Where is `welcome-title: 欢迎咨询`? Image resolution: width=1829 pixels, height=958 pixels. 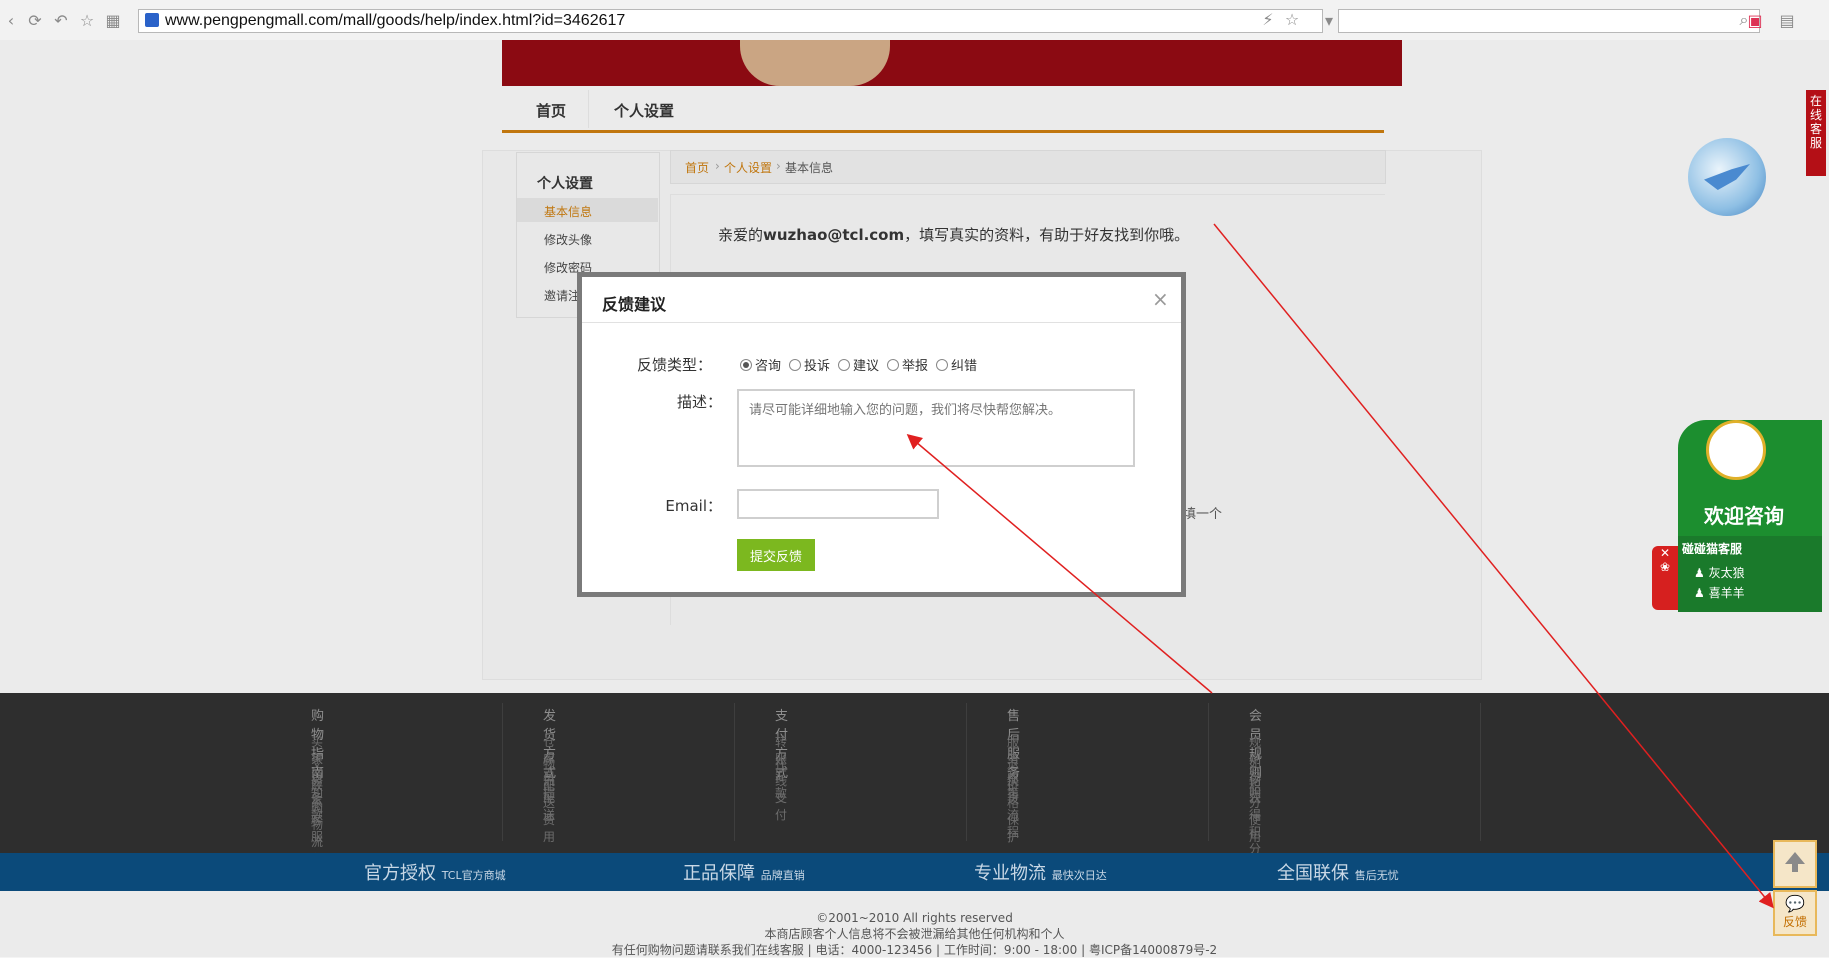
welcome-title: 欢迎咨询 is located at coordinates (1744, 516).